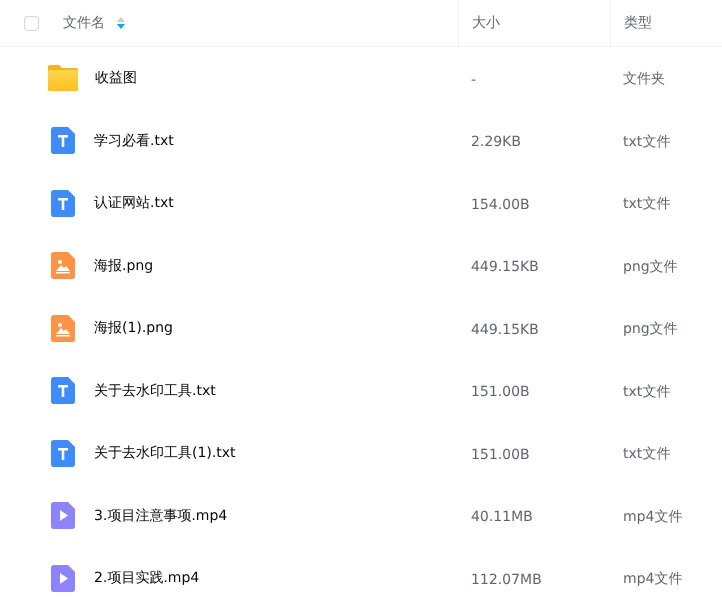 This screenshot has height=607, width=722. What do you see at coordinates (500, 204) in the screenshot?
I see `file-size: 154.00B` at bounding box center [500, 204].